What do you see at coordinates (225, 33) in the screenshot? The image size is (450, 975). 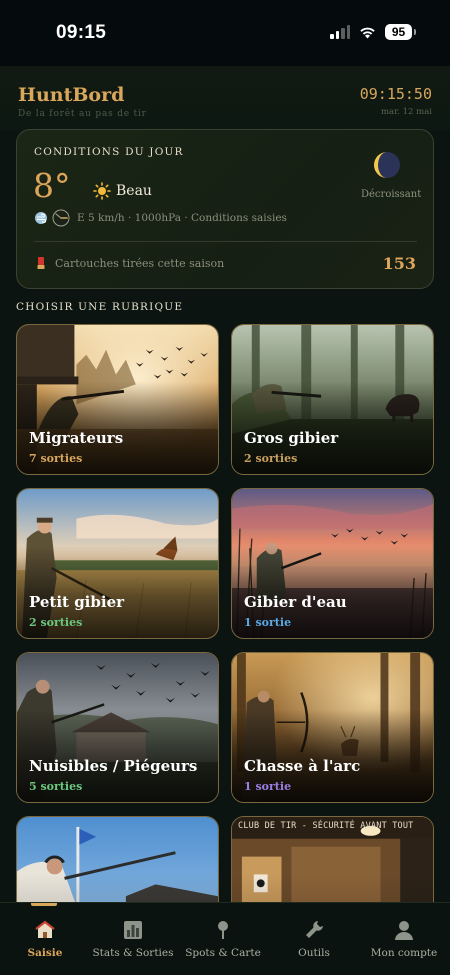 I see `status-bar: 09:15 95` at bounding box center [225, 33].